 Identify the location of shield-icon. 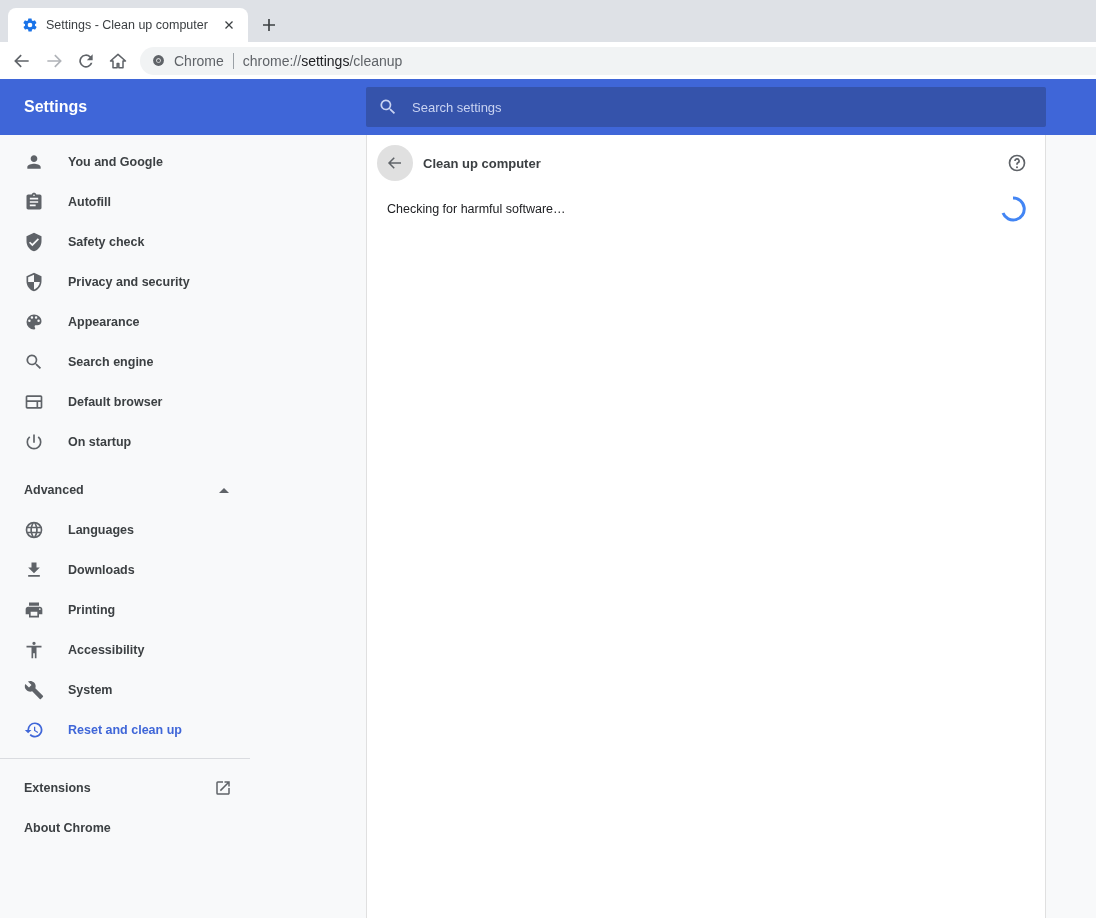
(34, 282).